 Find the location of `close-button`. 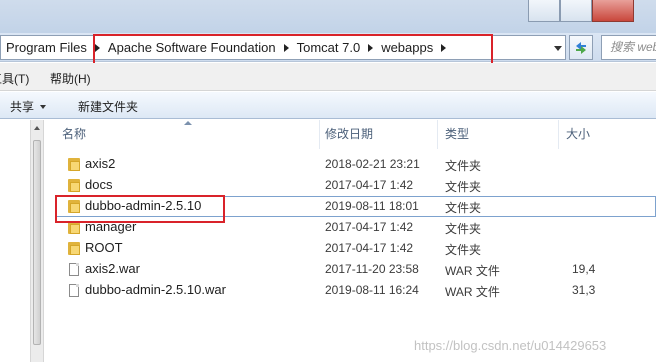

close-button is located at coordinates (613, 11).